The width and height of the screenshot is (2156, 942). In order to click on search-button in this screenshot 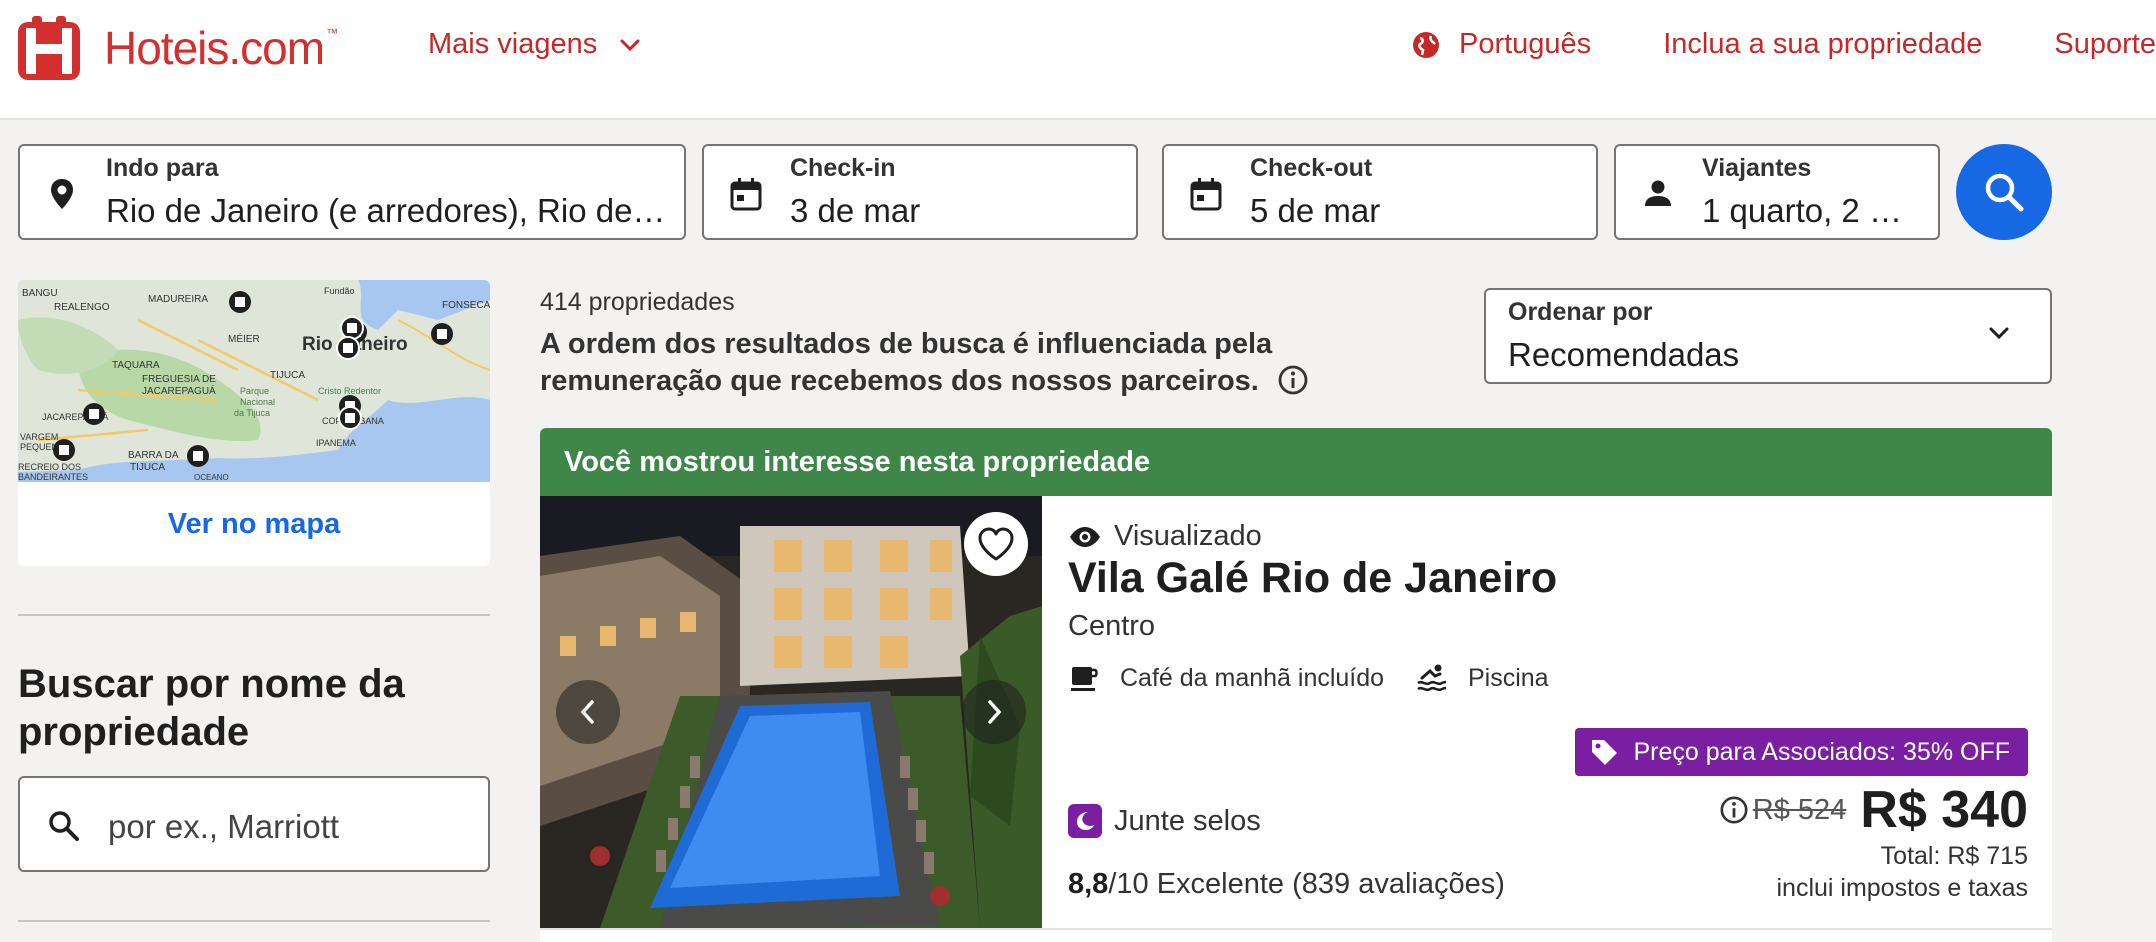, I will do `click(2004, 192)`.